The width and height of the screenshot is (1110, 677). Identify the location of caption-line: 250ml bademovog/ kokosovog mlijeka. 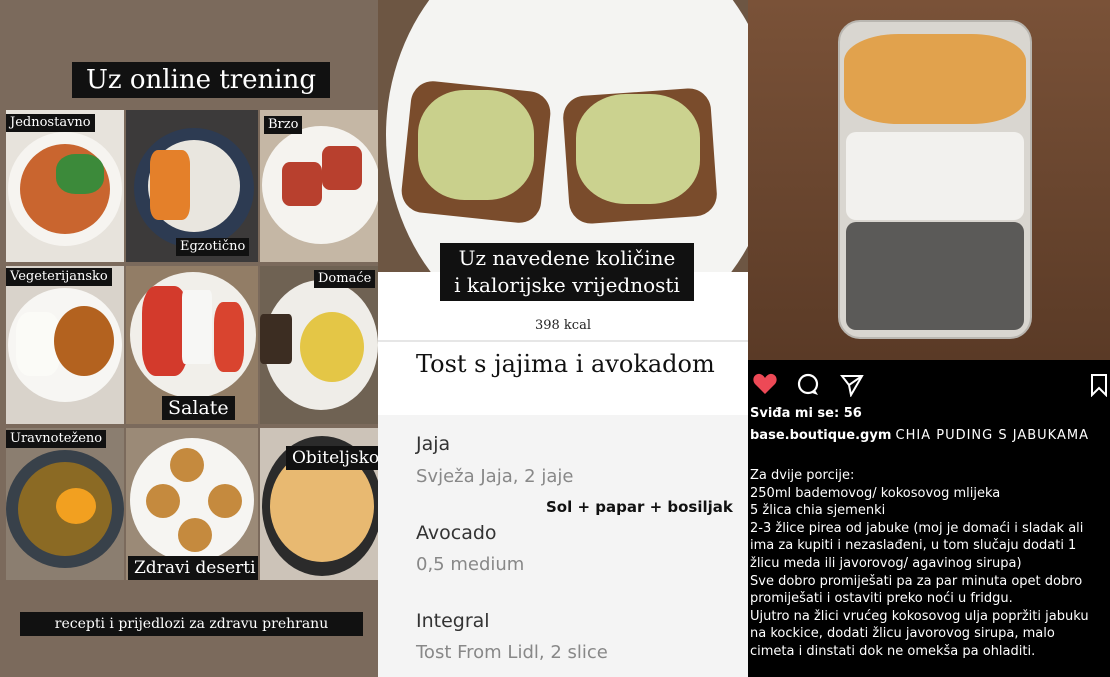
(875, 493).